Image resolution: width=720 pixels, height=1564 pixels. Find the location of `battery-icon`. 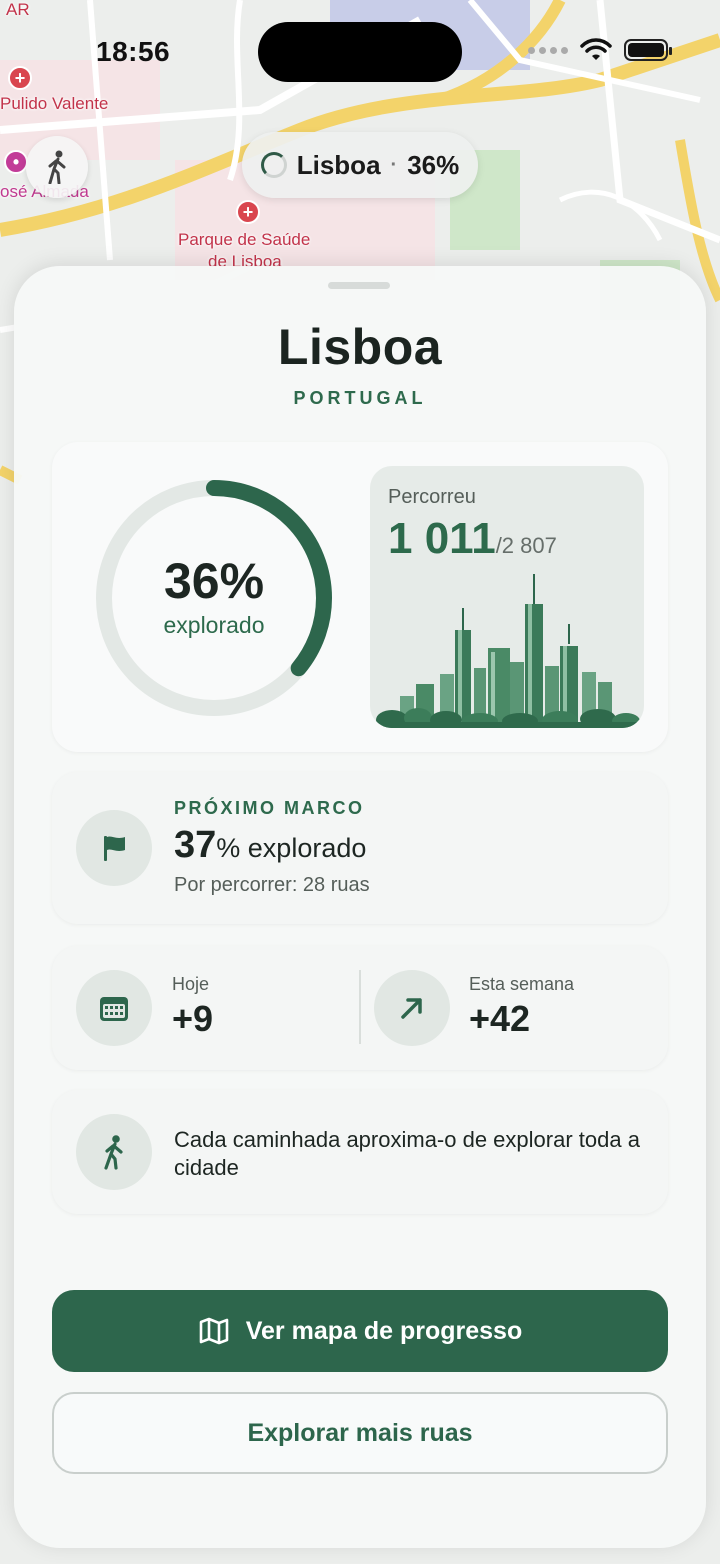

battery-icon is located at coordinates (648, 50).